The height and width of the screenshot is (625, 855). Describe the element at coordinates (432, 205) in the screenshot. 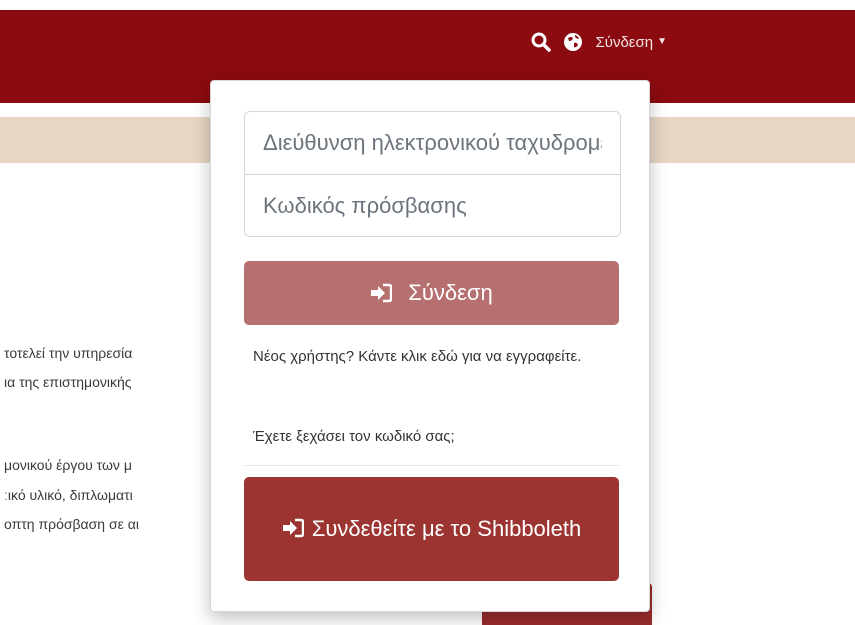

I see `password-field` at that location.